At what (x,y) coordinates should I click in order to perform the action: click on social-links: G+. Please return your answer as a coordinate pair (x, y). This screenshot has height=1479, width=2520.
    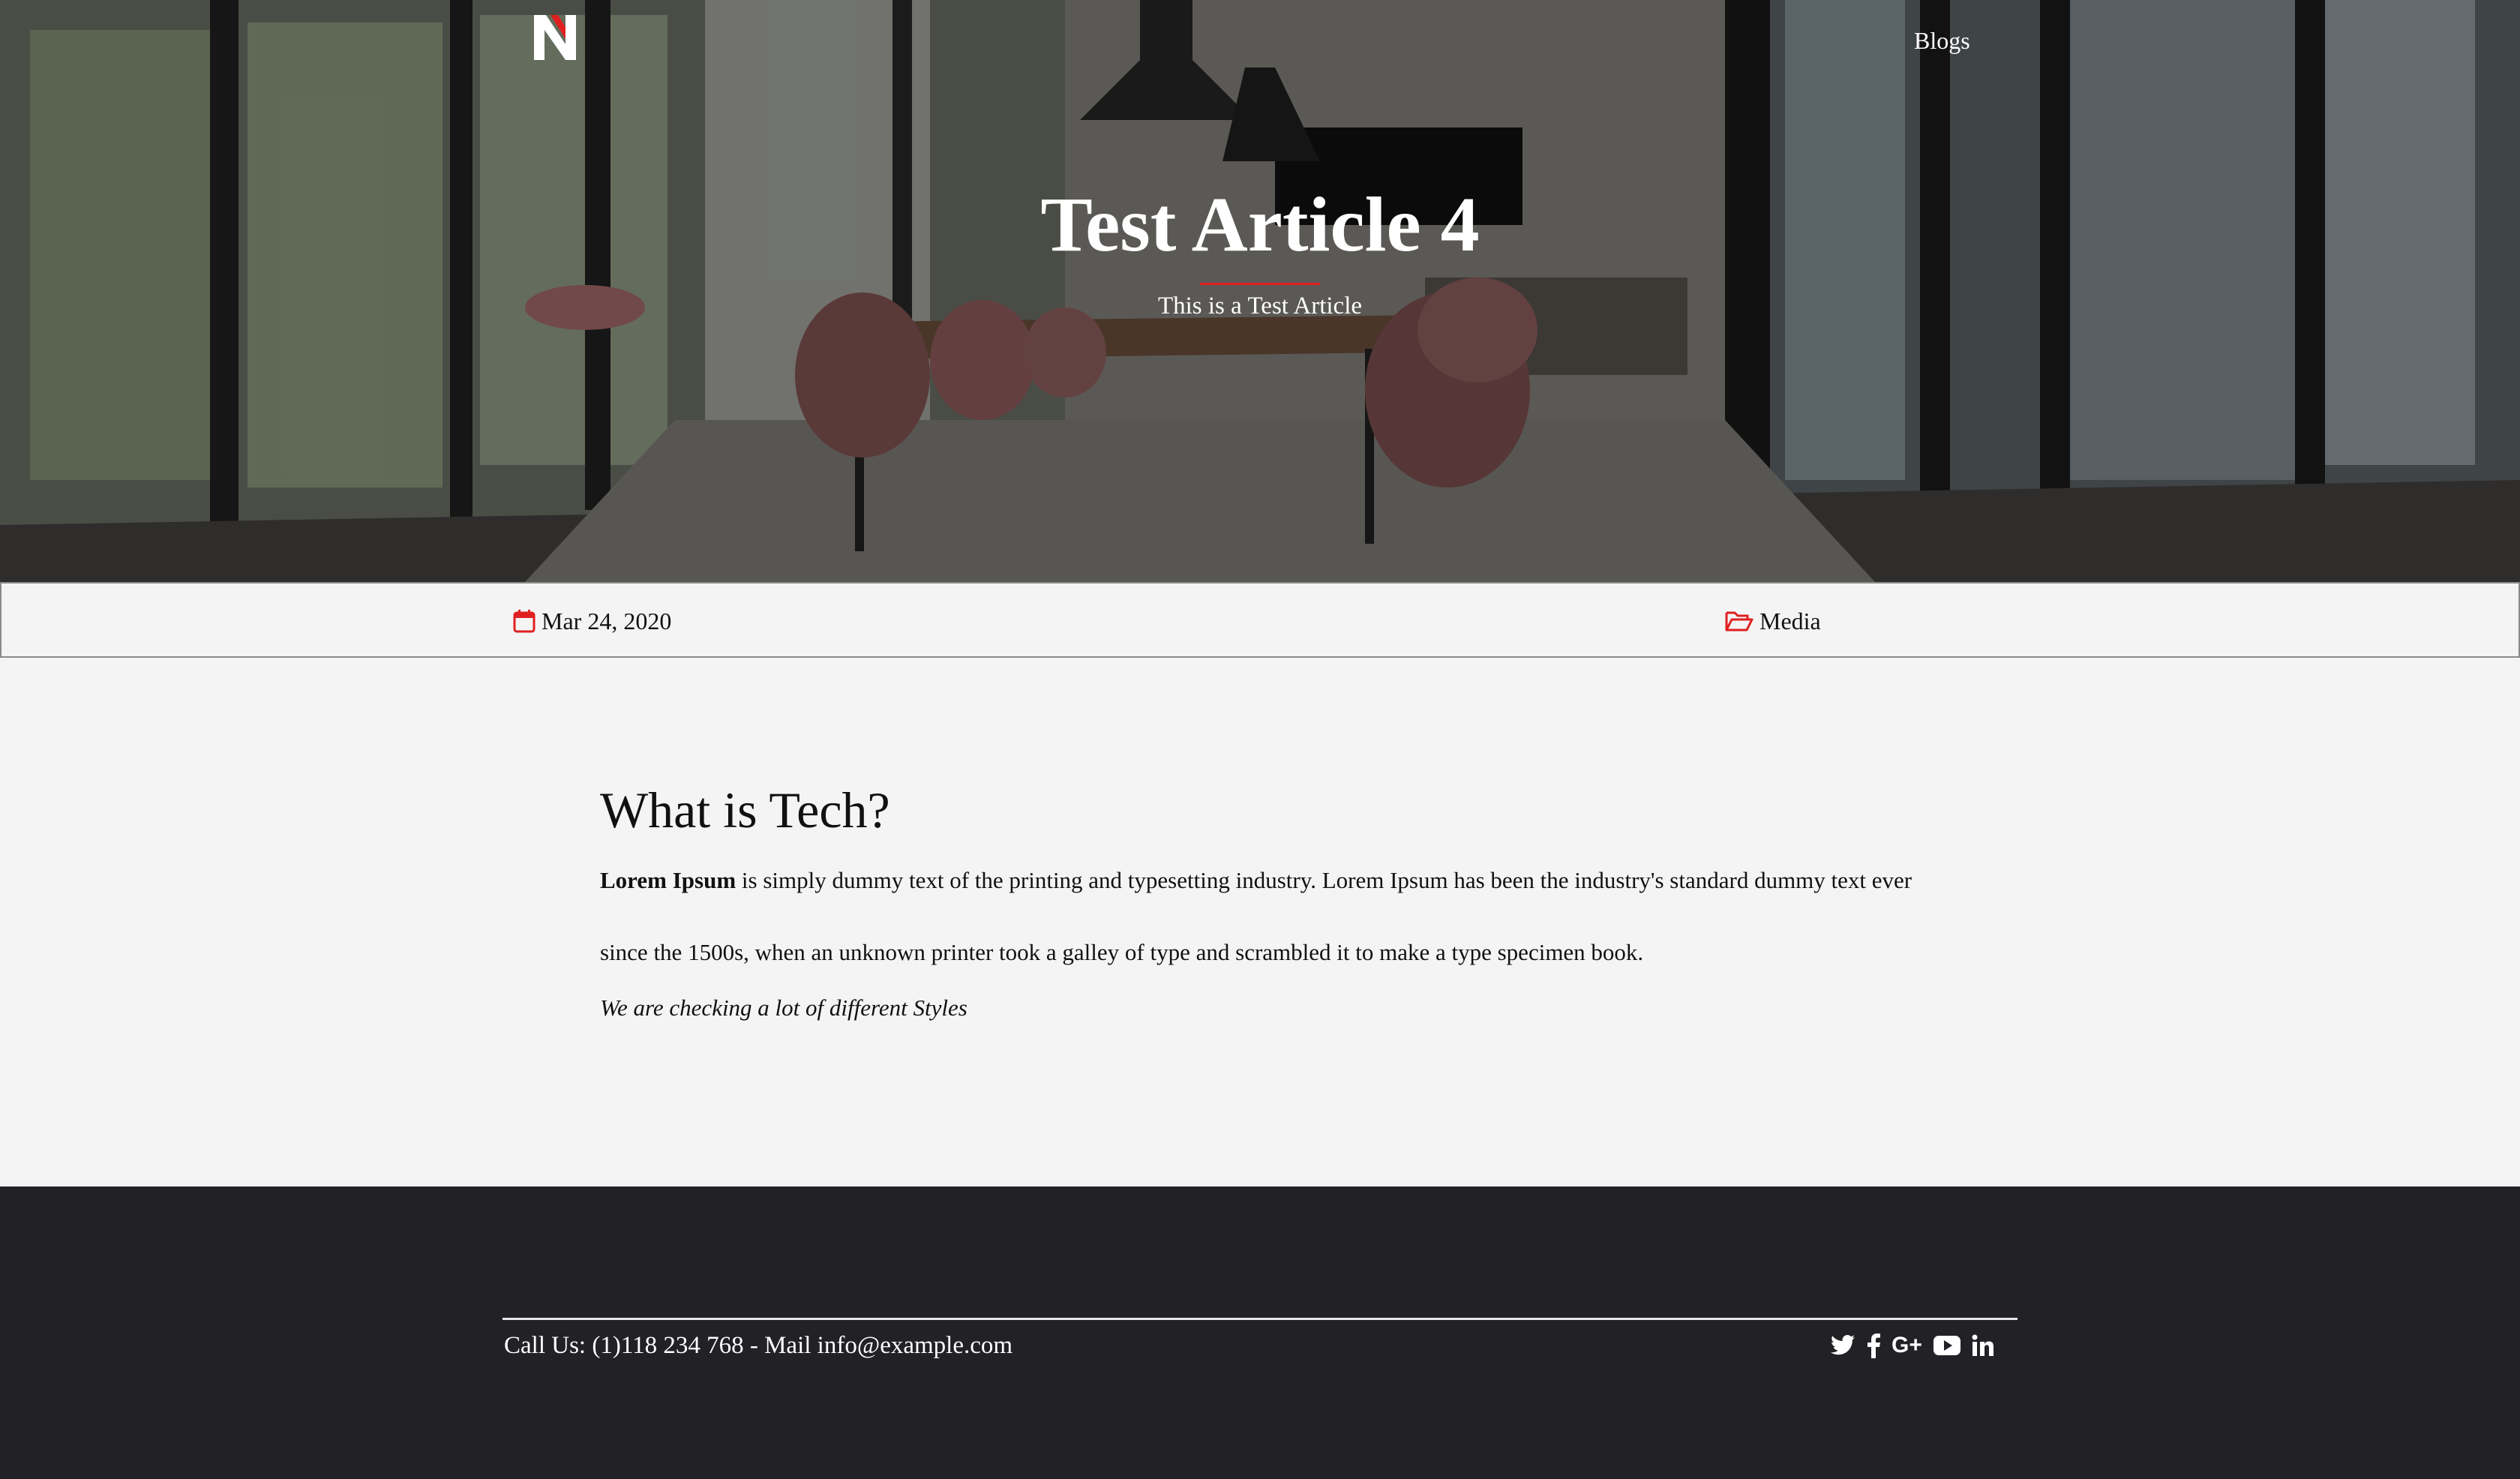
    Looking at the image, I should click on (1912, 1345).